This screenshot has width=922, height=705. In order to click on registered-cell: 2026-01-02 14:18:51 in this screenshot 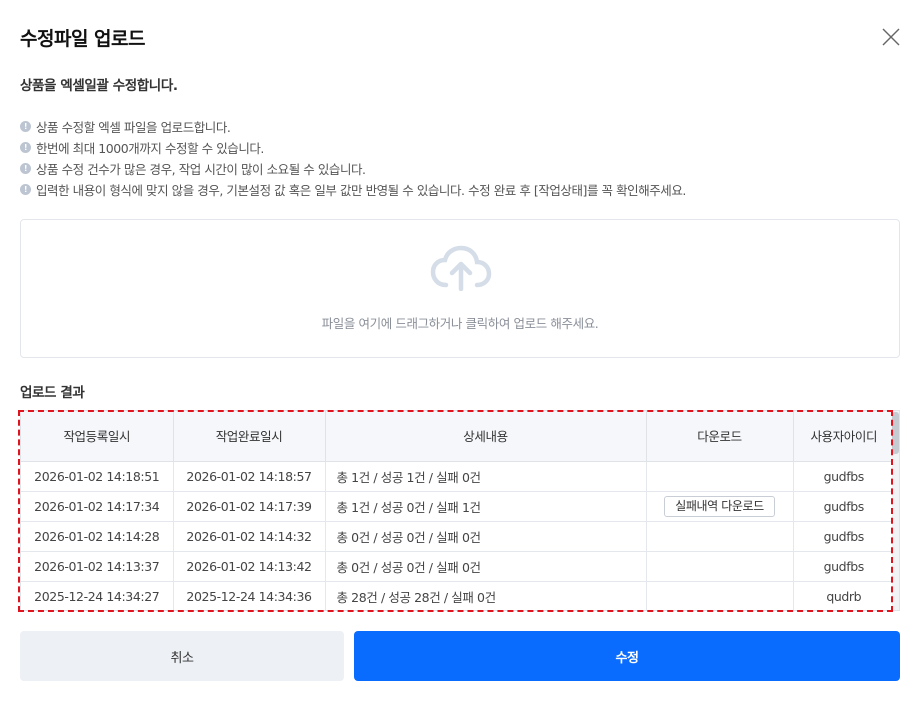, I will do `click(97, 476)`.